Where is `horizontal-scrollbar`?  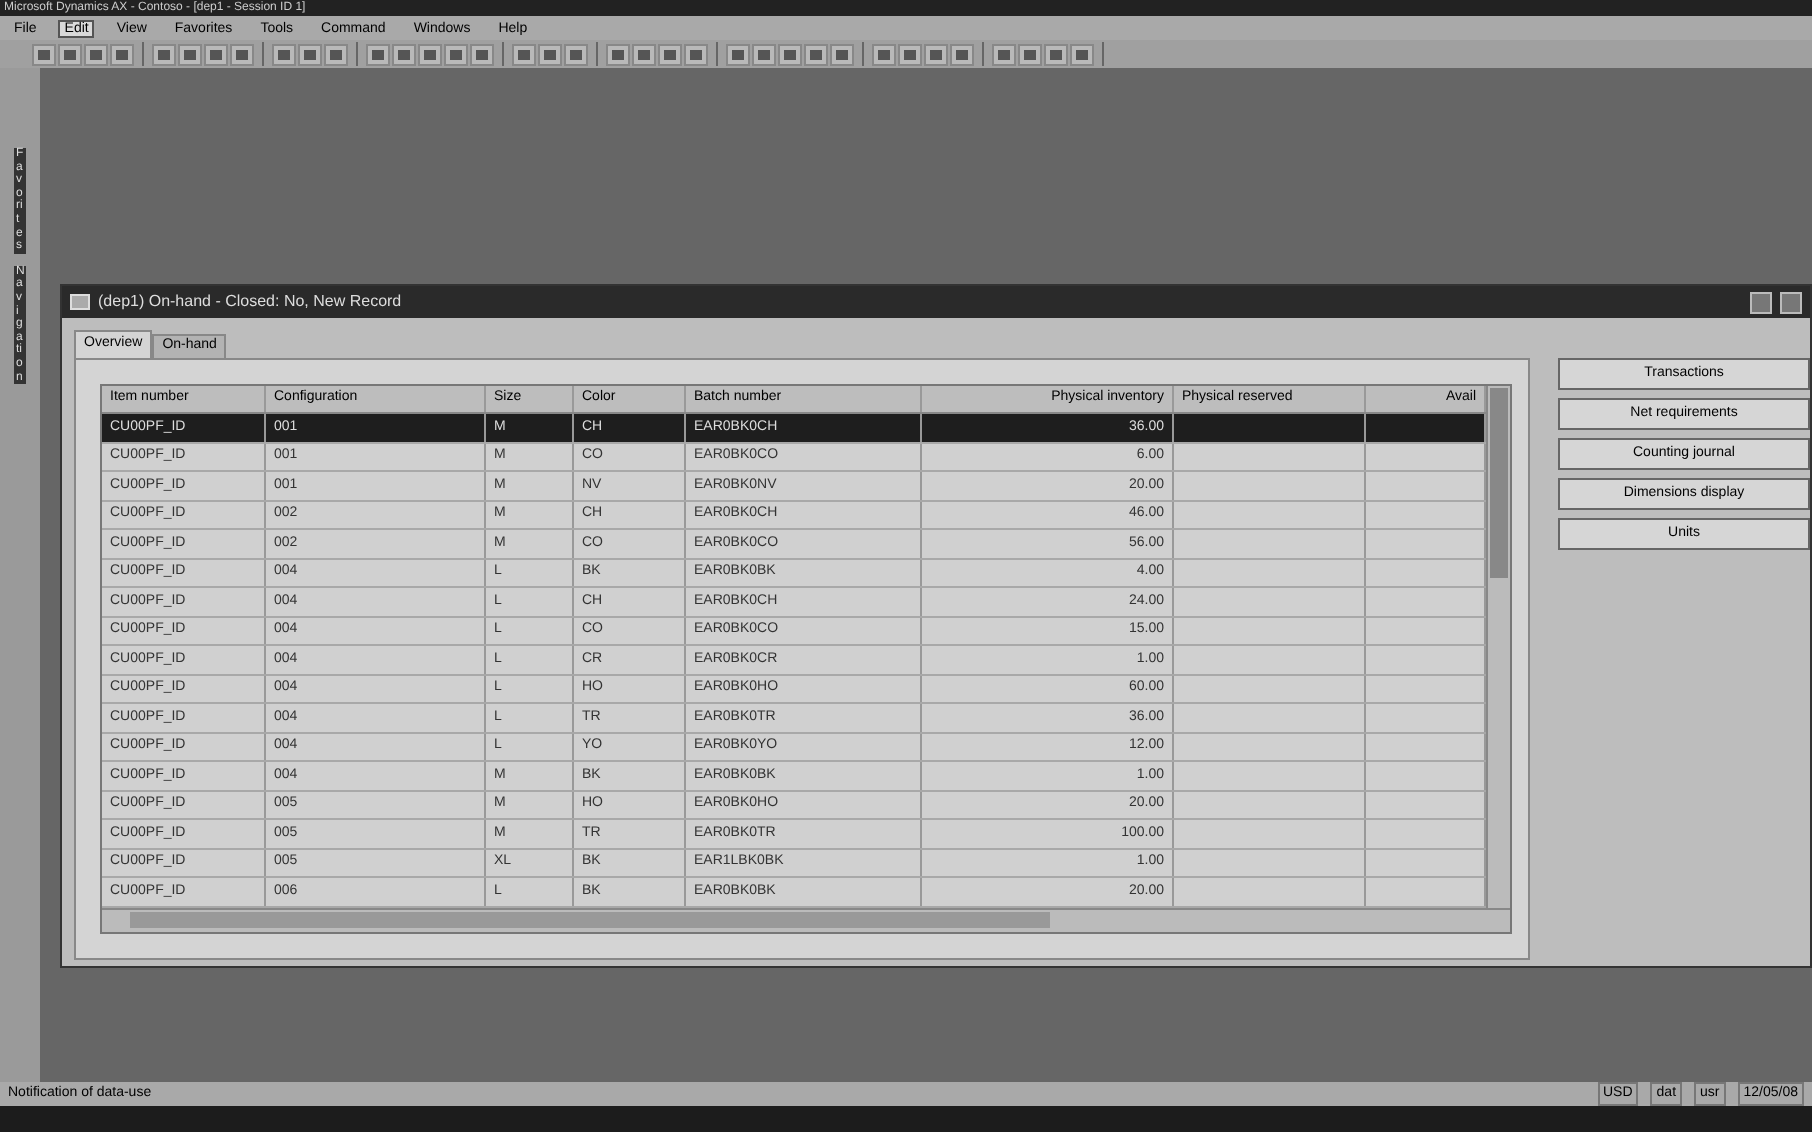 horizontal-scrollbar is located at coordinates (806, 919).